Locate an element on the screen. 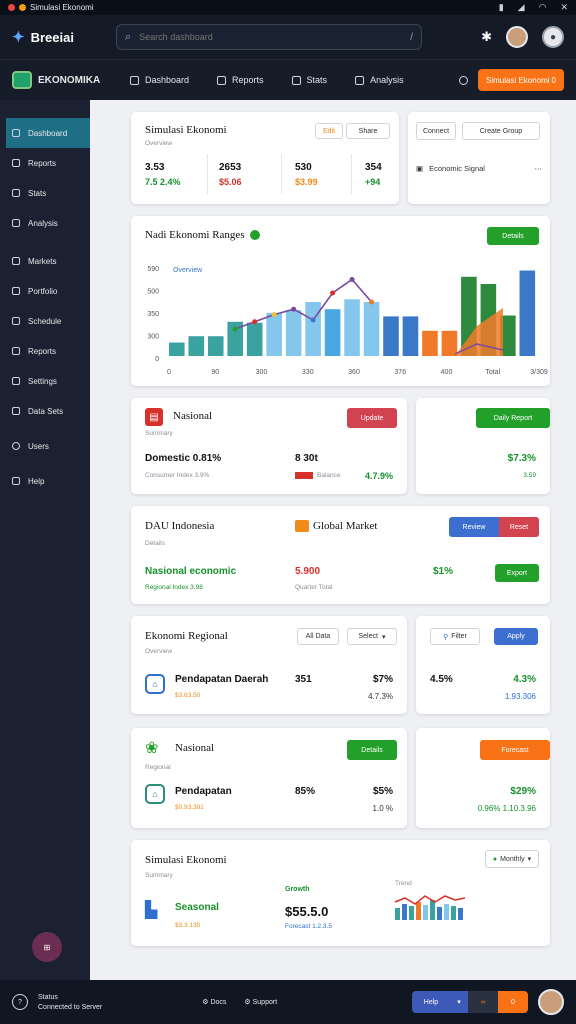  connect-button: Connect is located at coordinates (436, 131).